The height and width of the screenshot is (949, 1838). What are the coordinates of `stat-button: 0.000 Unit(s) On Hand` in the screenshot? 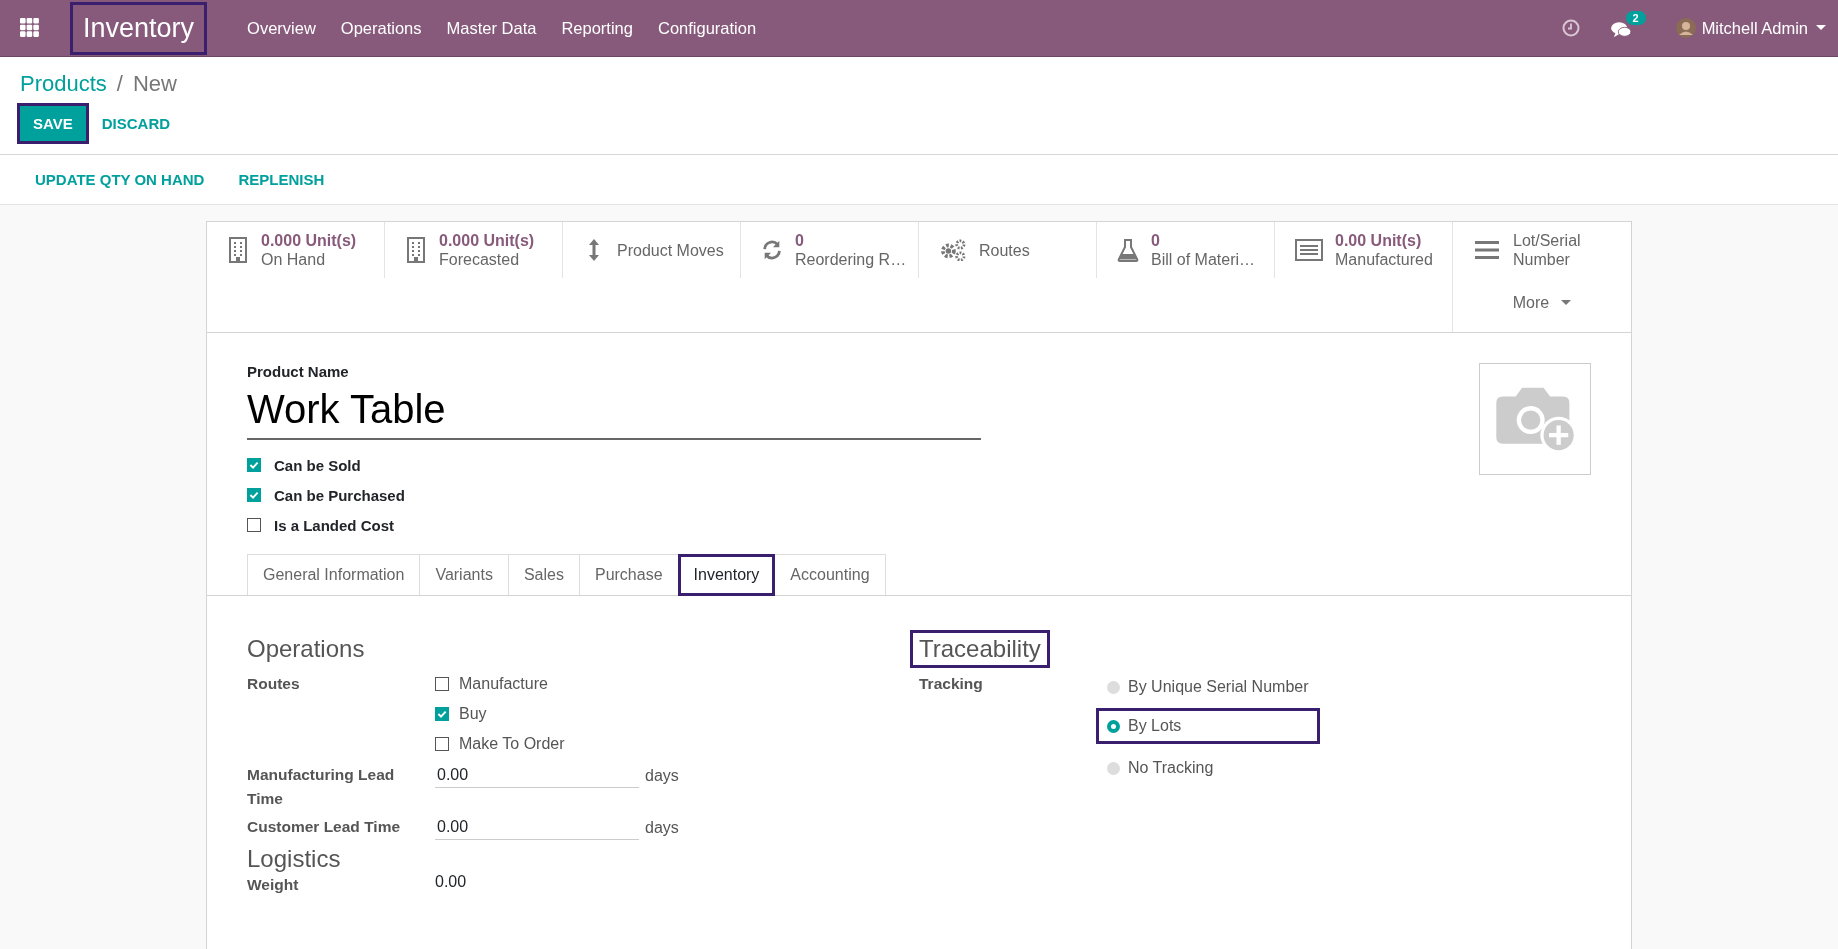 It's located at (296, 250).